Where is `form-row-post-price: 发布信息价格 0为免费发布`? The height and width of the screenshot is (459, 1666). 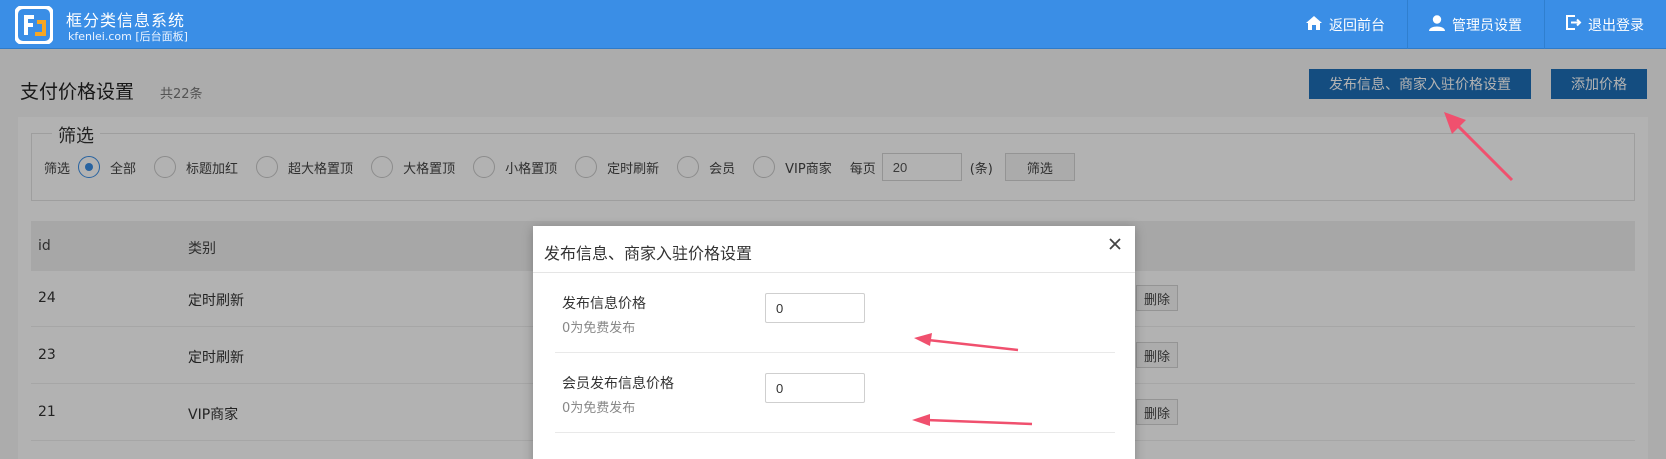 form-row-post-price: 发布信息价格 0为免费发布 is located at coordinates (835, 313).